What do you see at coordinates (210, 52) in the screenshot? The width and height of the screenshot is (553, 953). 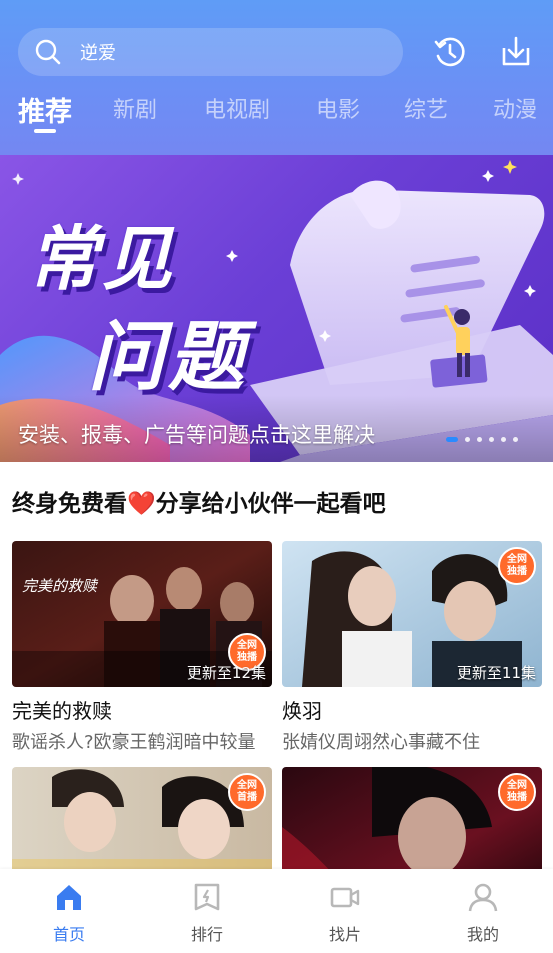 I see `search-bar: 逆爱` at bounding box center [210, 52].